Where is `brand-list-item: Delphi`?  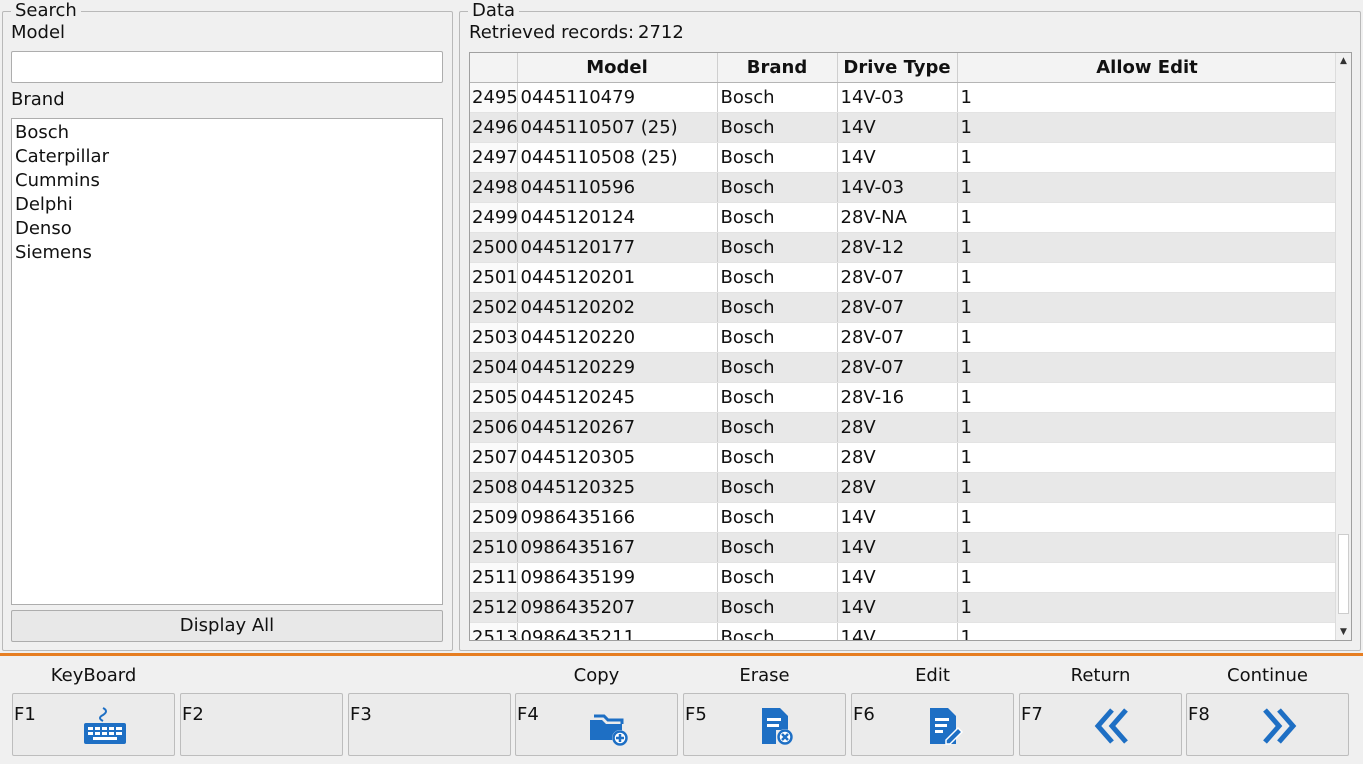
brand-list-item: Delphi is located at coordinates (227, 205).